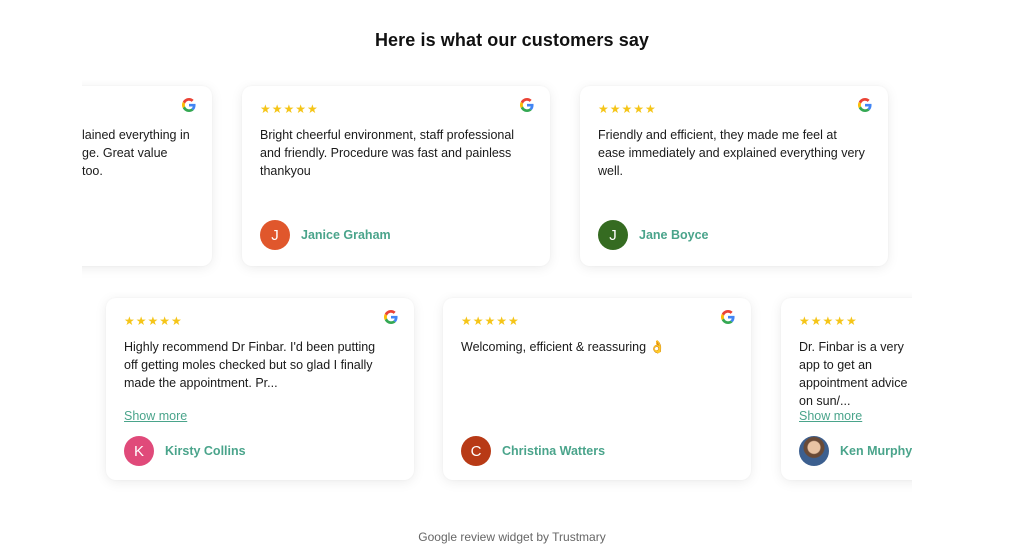 Image resolution: width=1024 pixels, height=550 pixels. I want to click on review-author: J Janice Graham, so click(325, 235).